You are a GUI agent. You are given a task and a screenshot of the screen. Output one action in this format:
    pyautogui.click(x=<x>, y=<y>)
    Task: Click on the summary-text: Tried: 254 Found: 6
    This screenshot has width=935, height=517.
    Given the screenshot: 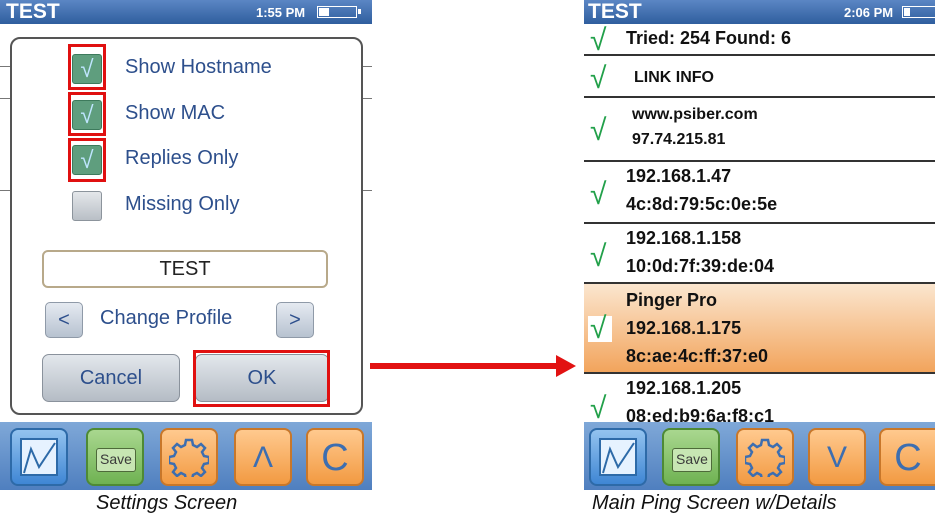 What is the action you would take?
    pyautogui.click(x=709, y=38)
    